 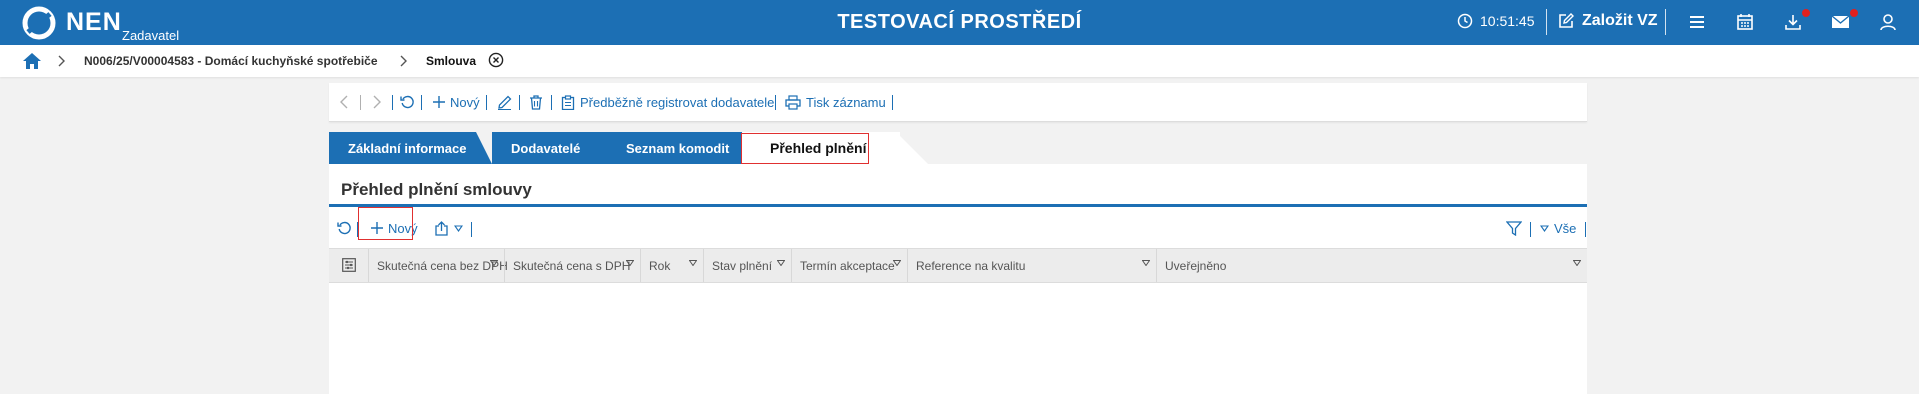 What do you see at coordinates (436, 189) in the screenshot?
I see `section-title: Přehled plnění smlouvy` at bounding box center [436, 189].